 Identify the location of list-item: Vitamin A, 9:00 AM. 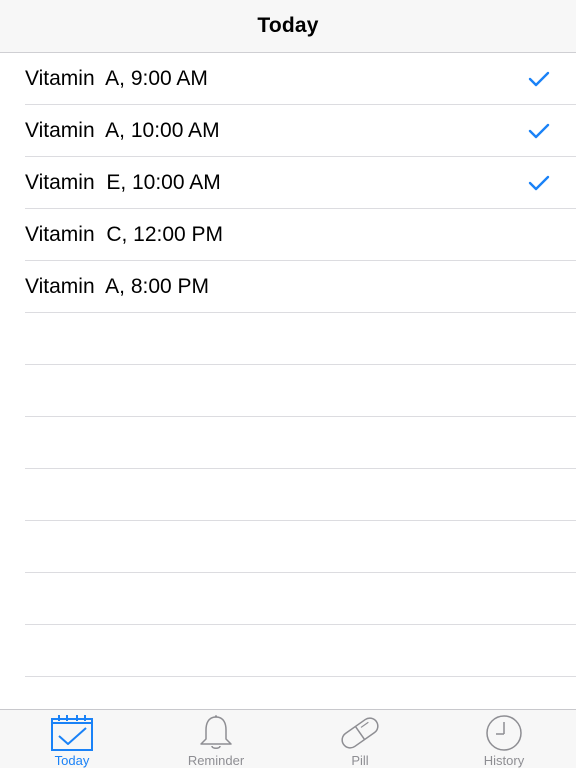
(288, 79).